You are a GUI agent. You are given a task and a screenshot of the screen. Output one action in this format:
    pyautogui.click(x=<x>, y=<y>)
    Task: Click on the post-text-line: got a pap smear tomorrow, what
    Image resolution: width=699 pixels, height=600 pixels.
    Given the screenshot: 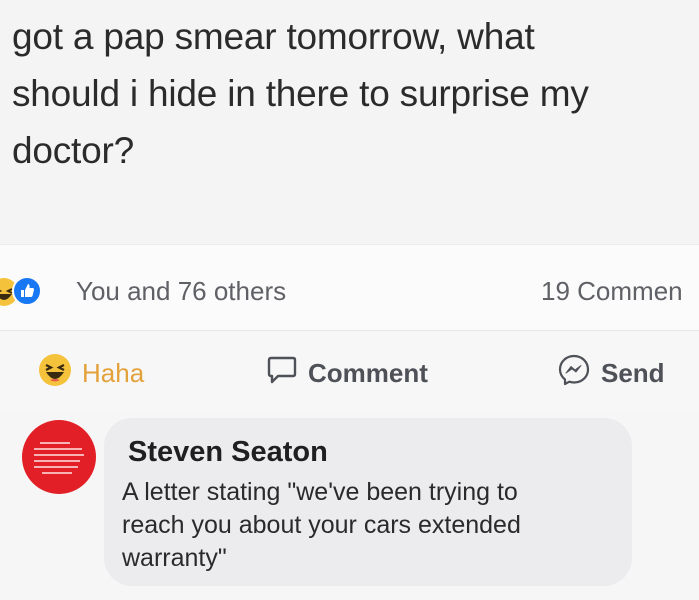 What is the action you would take?
    pyautogui.click(x=273, y=36)
    